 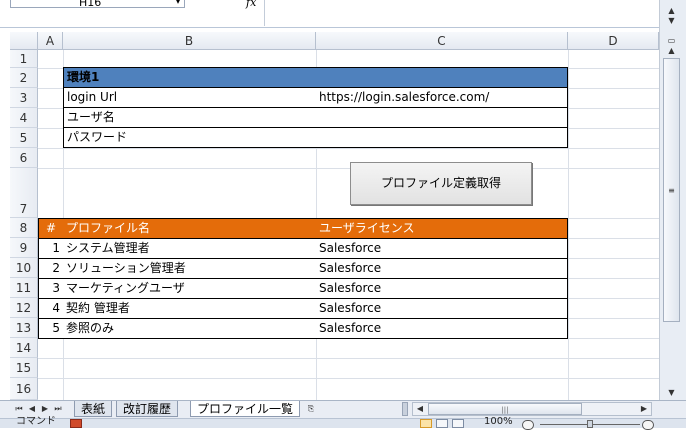 I want to click on horizontal-scroll-thumb: |||, so click(x=505, y=409).